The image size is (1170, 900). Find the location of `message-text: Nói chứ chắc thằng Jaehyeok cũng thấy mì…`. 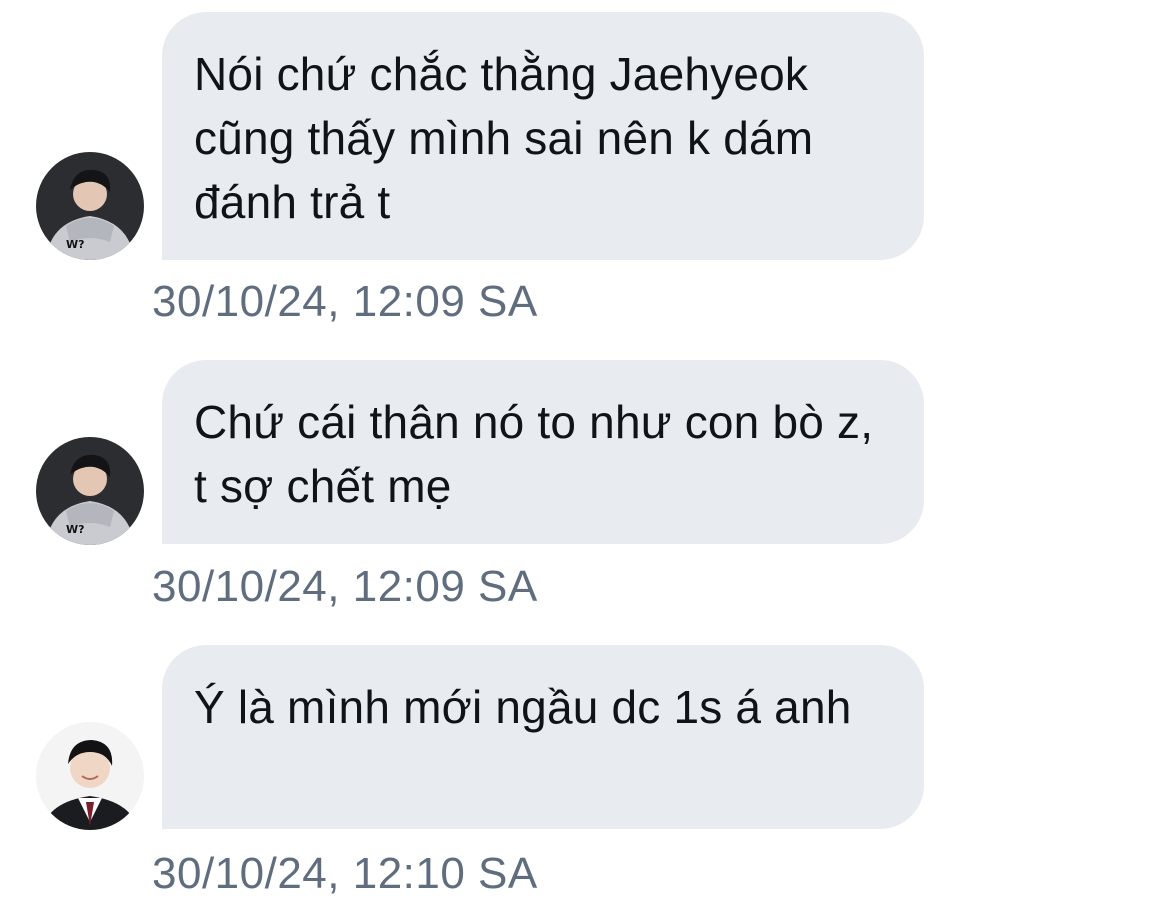

message-text: Nói chứ chắc thằng Jaehyeok cũng thấy mì… is located at coordinates (504, 138).